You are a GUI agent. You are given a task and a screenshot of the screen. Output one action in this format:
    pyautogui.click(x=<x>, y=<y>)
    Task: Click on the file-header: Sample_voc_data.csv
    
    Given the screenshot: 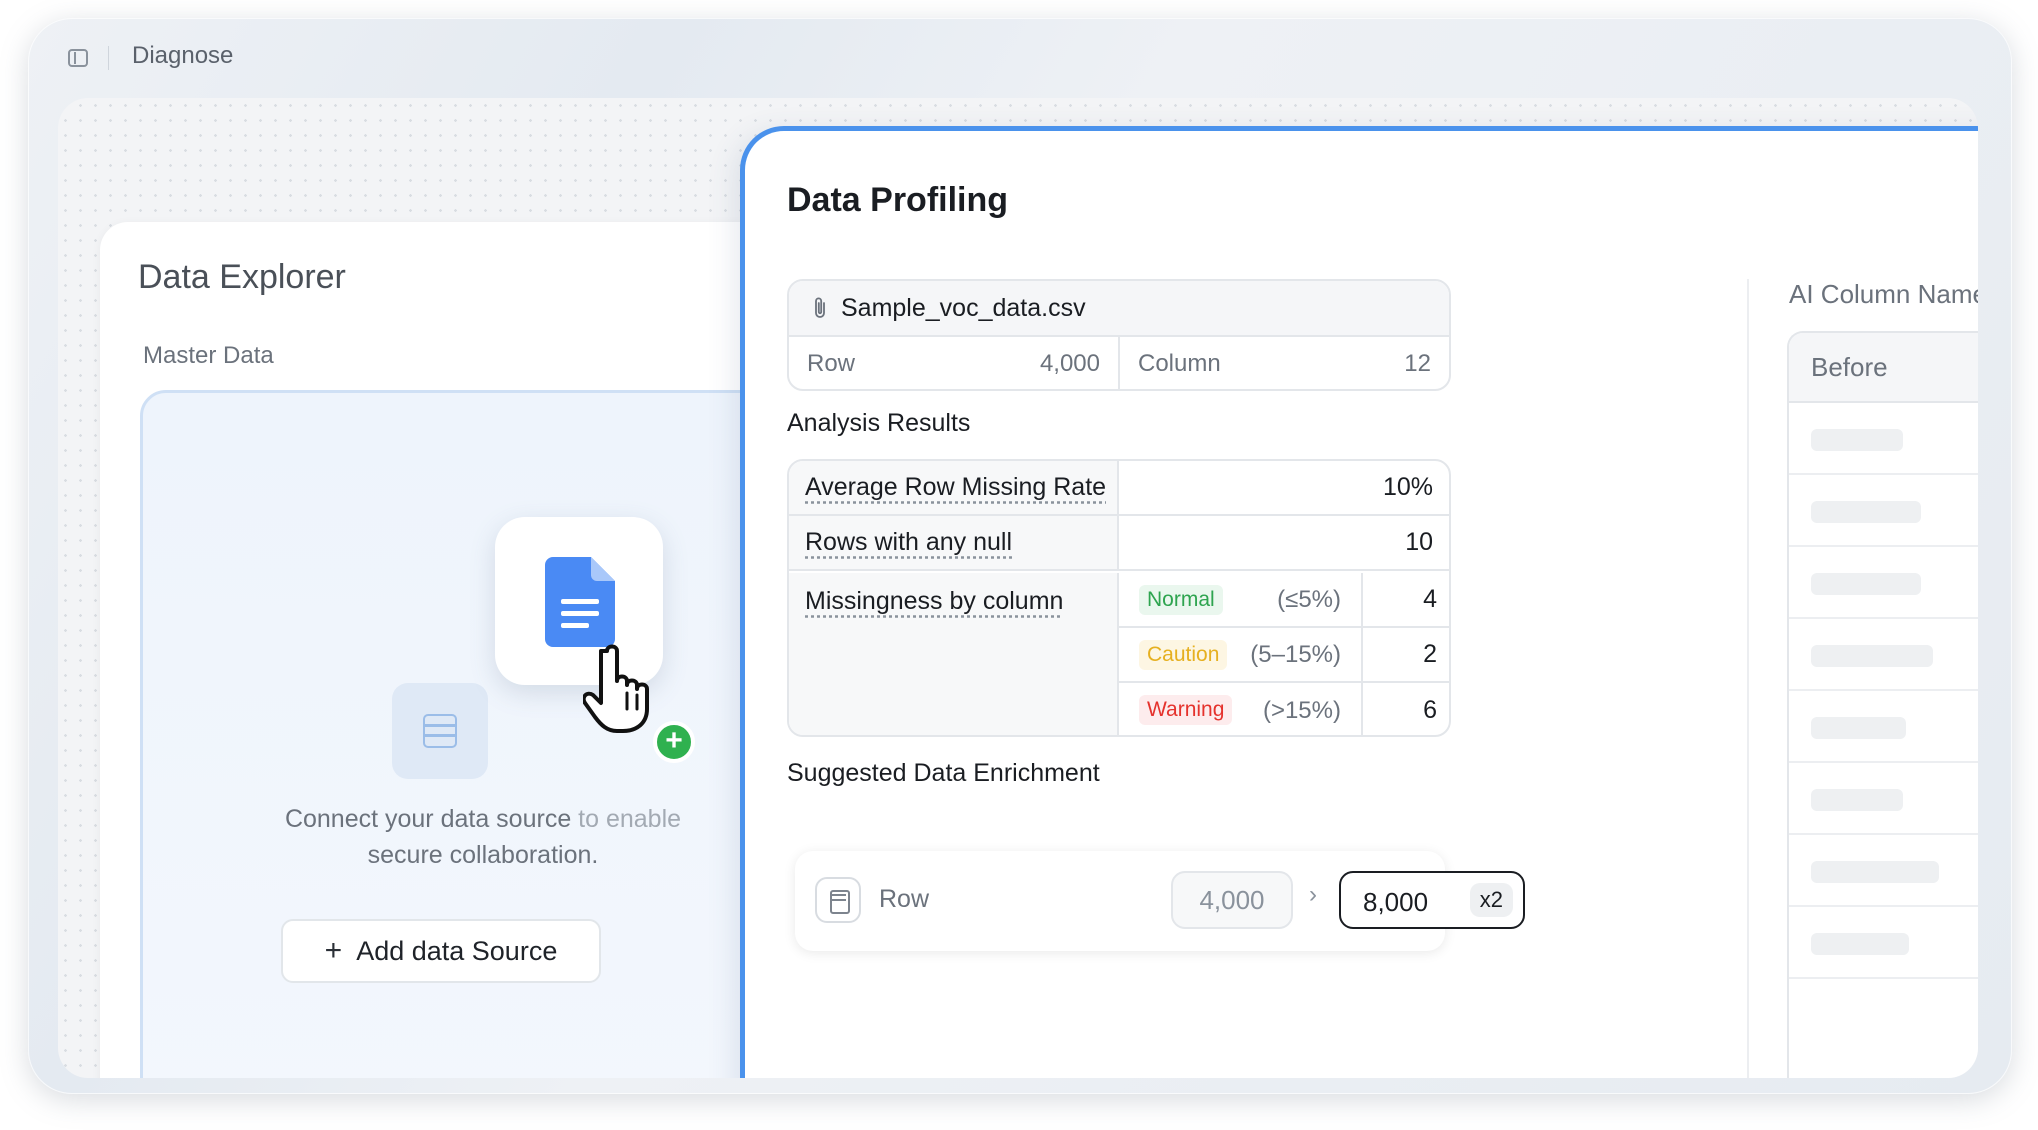 What is the action you would take?
    pyautogui.click(x=1119, y=309)
    